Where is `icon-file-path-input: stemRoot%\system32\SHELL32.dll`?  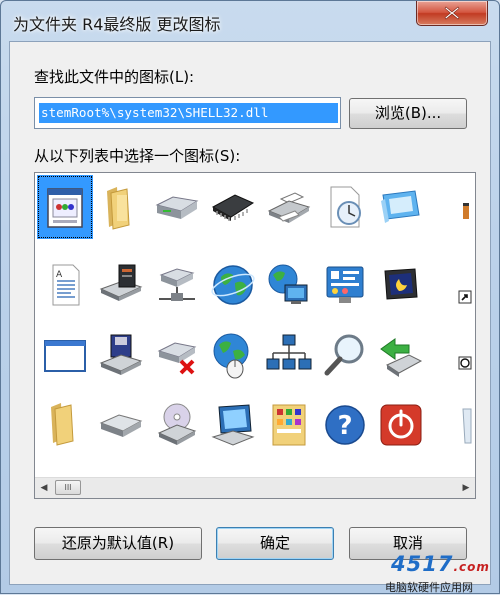 icon-file-path-input: stemRoot%\system32\SHELL32.dll is located at coordinates (187, 113).